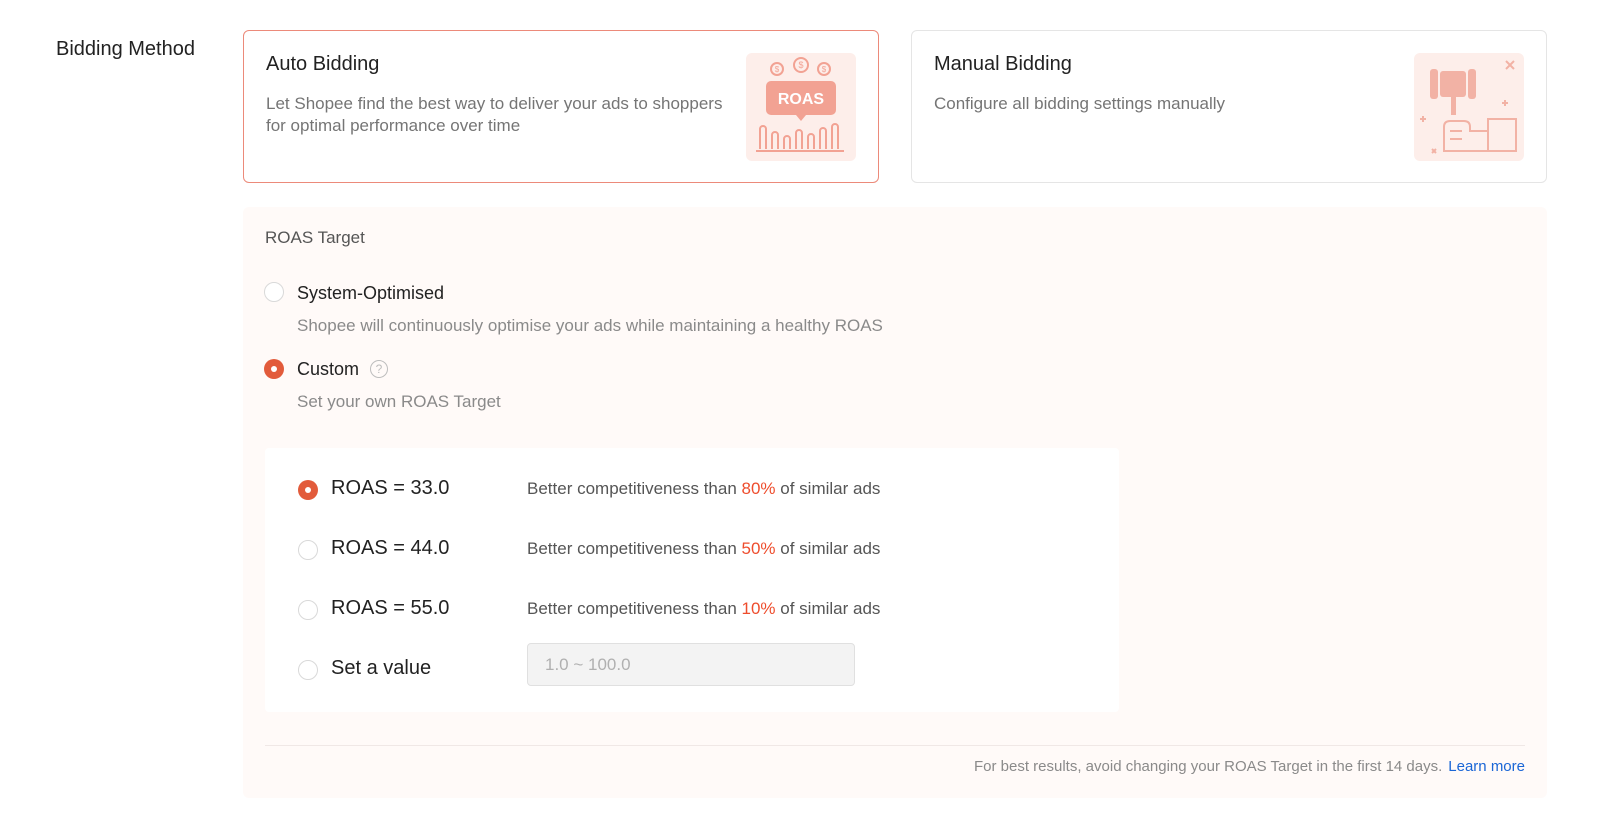  I want to click on roas-value-input, so click(691, 664).